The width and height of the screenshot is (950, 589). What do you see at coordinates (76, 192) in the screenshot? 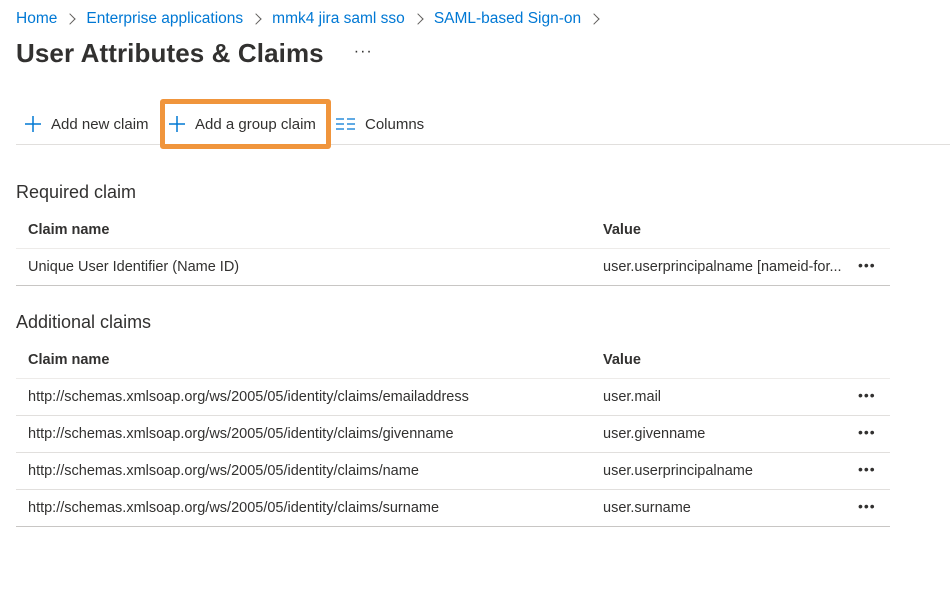
I see `required-claim-heading: Required claim` at bounding box center [76, 192].